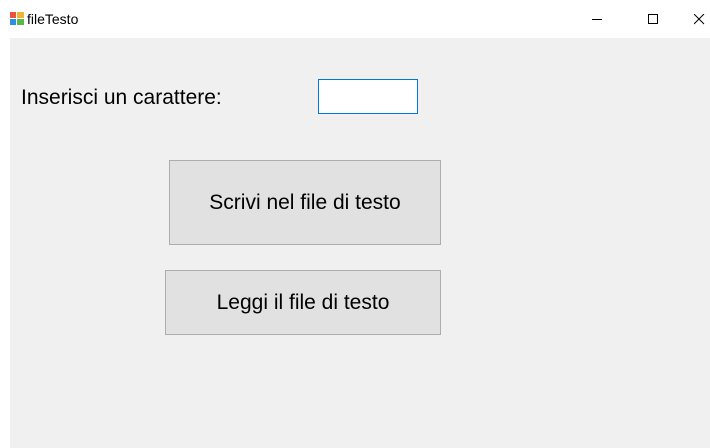  What do you see at coordinates (121, 97) in the screenshot?
I see `character-input-label: Inserisci un carattere:` at bounding box center [121, 97].